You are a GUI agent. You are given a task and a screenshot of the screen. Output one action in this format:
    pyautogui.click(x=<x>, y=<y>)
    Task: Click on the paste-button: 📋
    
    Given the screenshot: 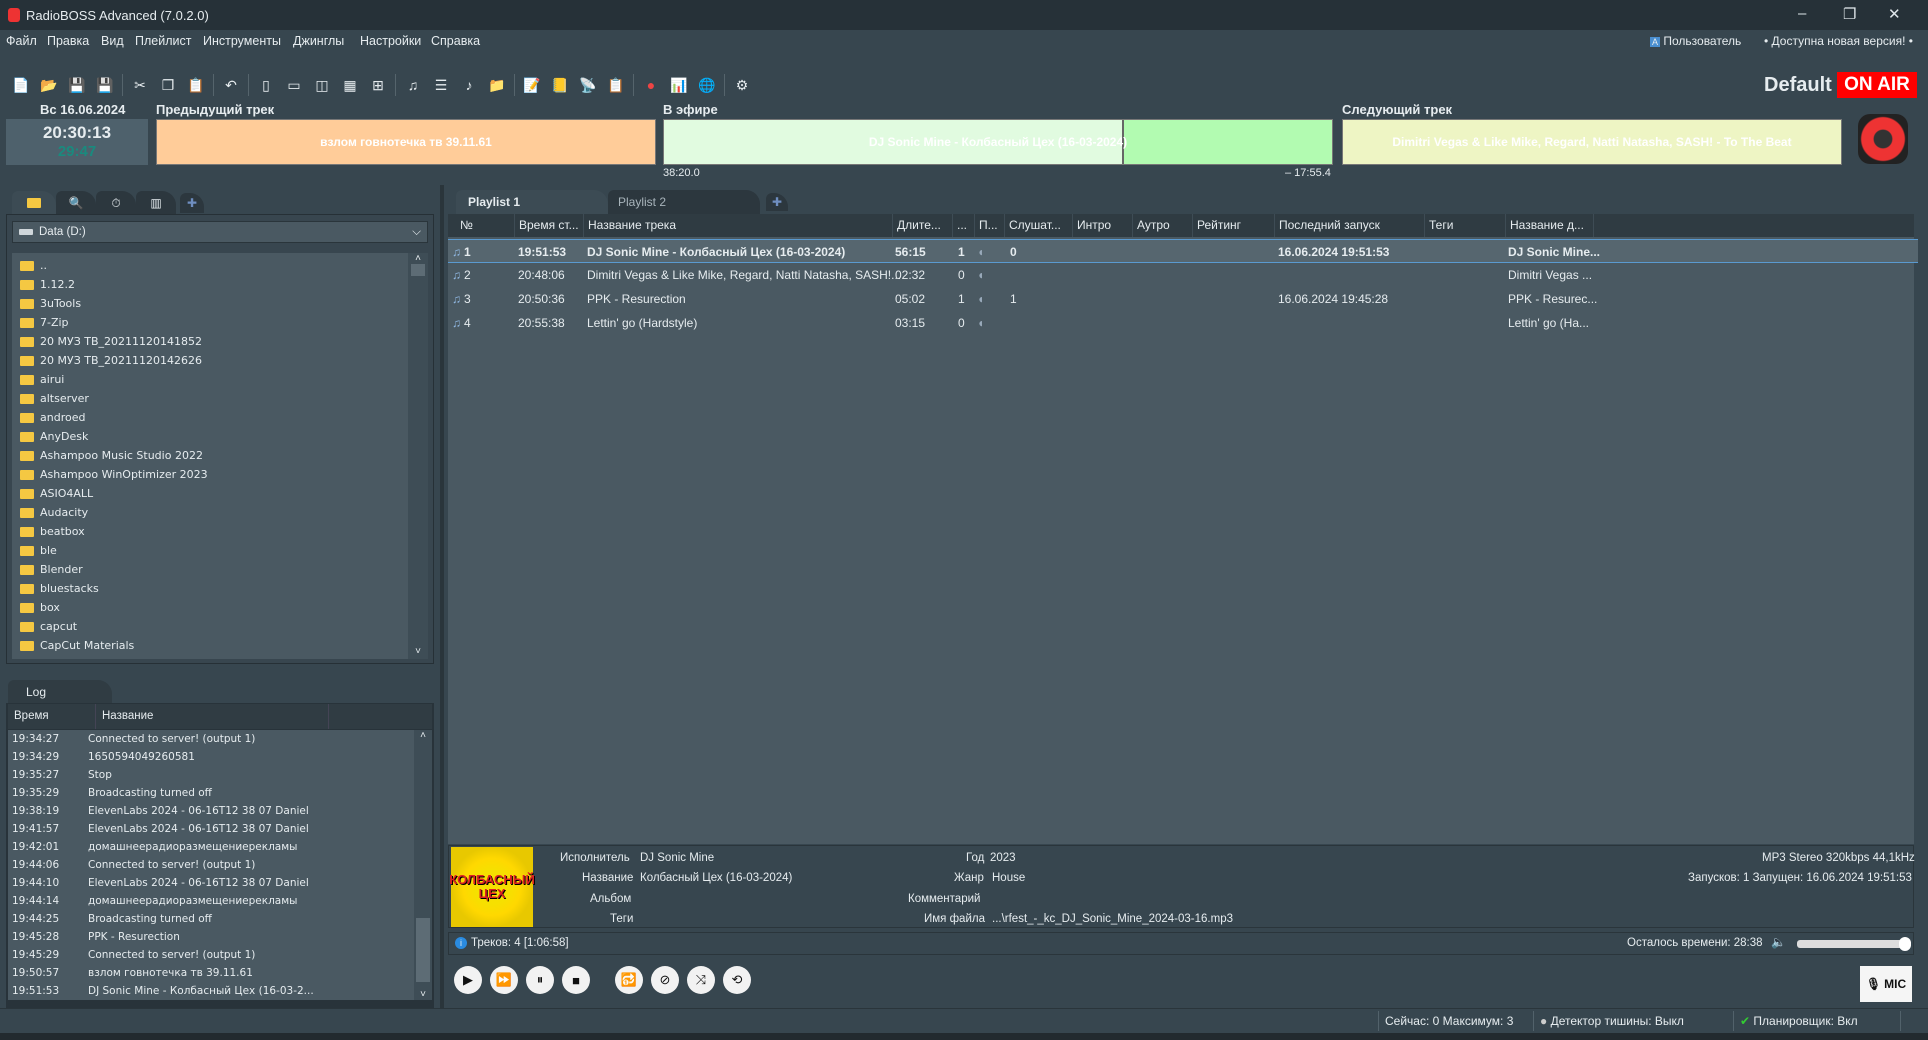 What is the action you would take?
    pyautogui.click(x=196, y=85)
    